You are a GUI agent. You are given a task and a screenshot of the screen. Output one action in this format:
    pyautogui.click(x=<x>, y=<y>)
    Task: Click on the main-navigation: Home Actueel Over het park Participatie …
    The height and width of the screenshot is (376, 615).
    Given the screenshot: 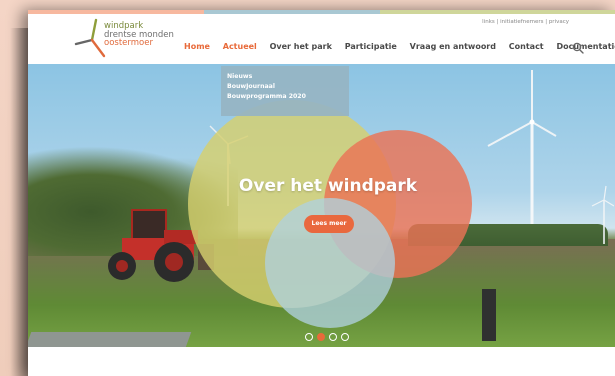 What is the action you would take?
    pyautogui.click(x=399, y=49)
    